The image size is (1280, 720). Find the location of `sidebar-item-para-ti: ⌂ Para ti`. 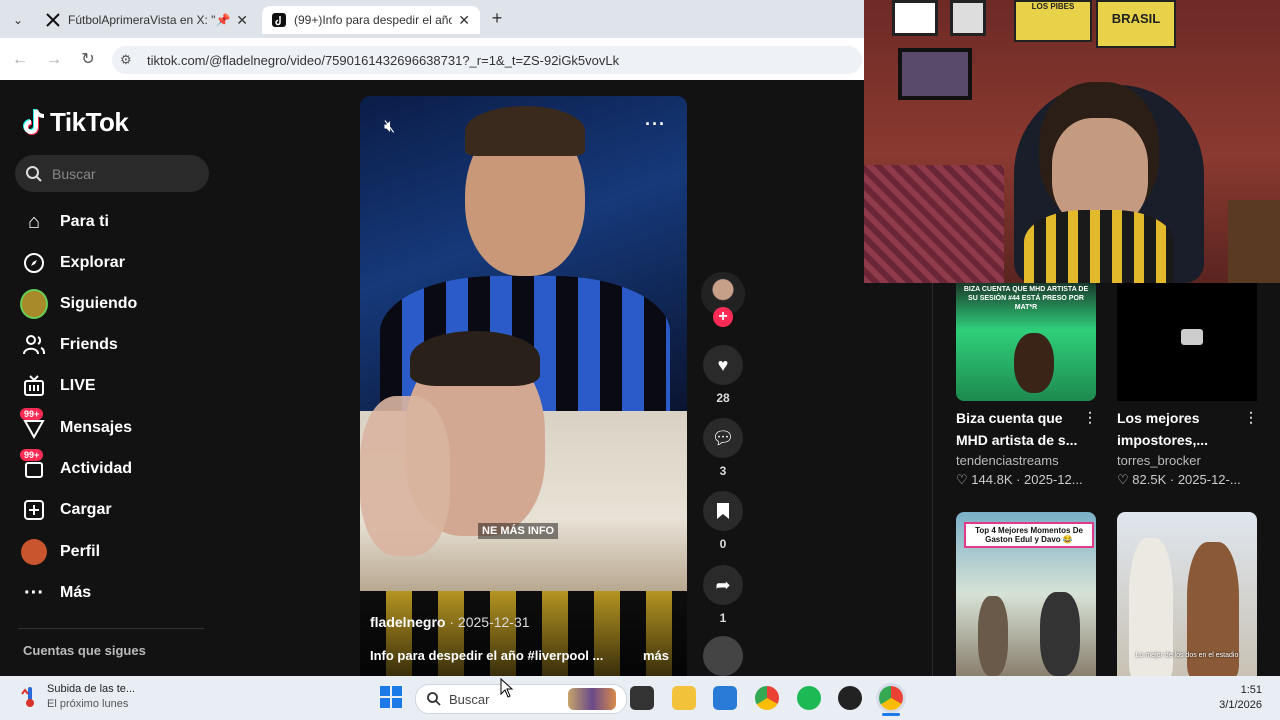

sidebar-item-para-ti: ⌂ Para ti is located at coordinates (64, 222).